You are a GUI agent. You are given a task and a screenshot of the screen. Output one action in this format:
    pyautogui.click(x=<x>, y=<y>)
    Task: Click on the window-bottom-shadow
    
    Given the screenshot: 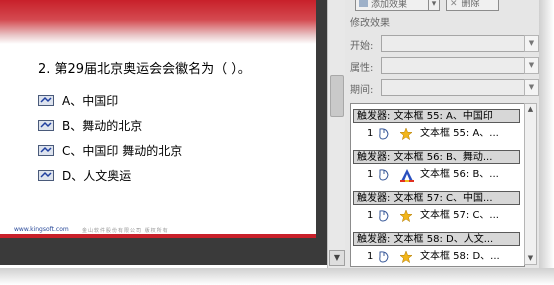 What is the action you would take?
    pyautogui.click(x=277, y=276)
    